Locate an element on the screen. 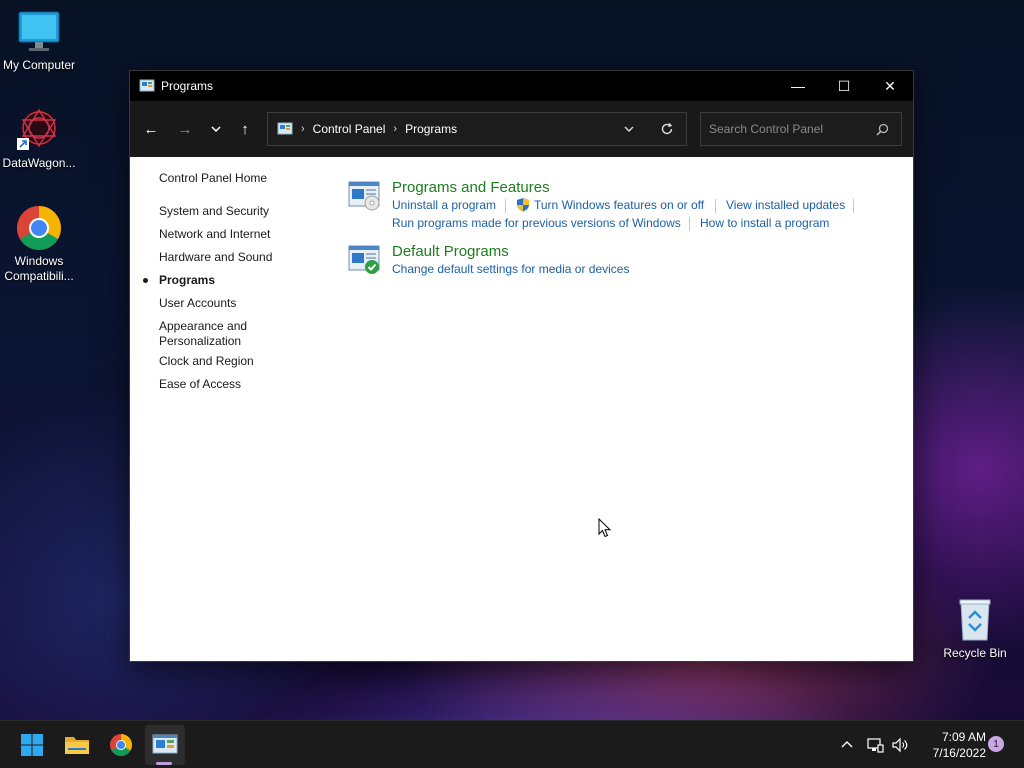 The image size is (1024, 768). up-button: ↑ is located at coordinates (245, 129).